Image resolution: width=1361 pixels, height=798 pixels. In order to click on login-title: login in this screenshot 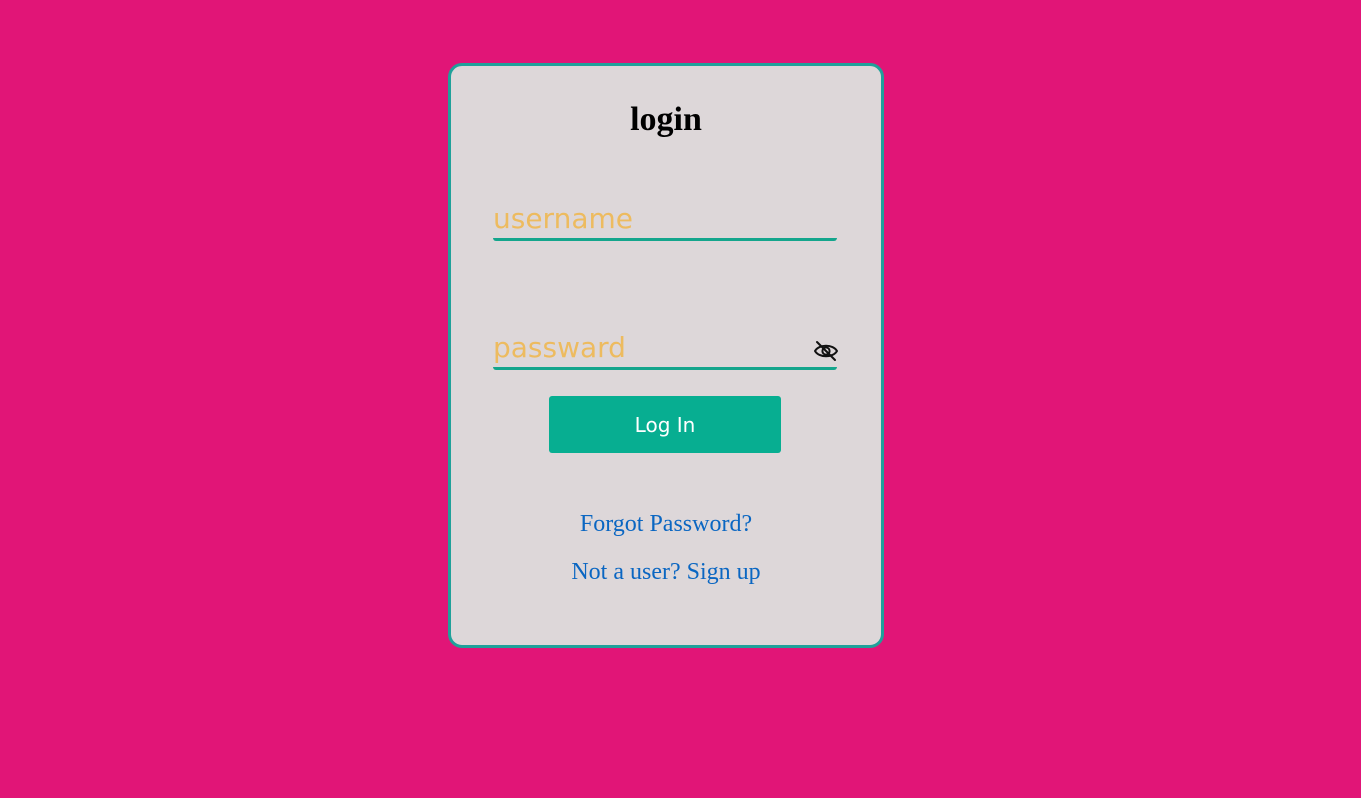, I will do `click(666, 119)`.